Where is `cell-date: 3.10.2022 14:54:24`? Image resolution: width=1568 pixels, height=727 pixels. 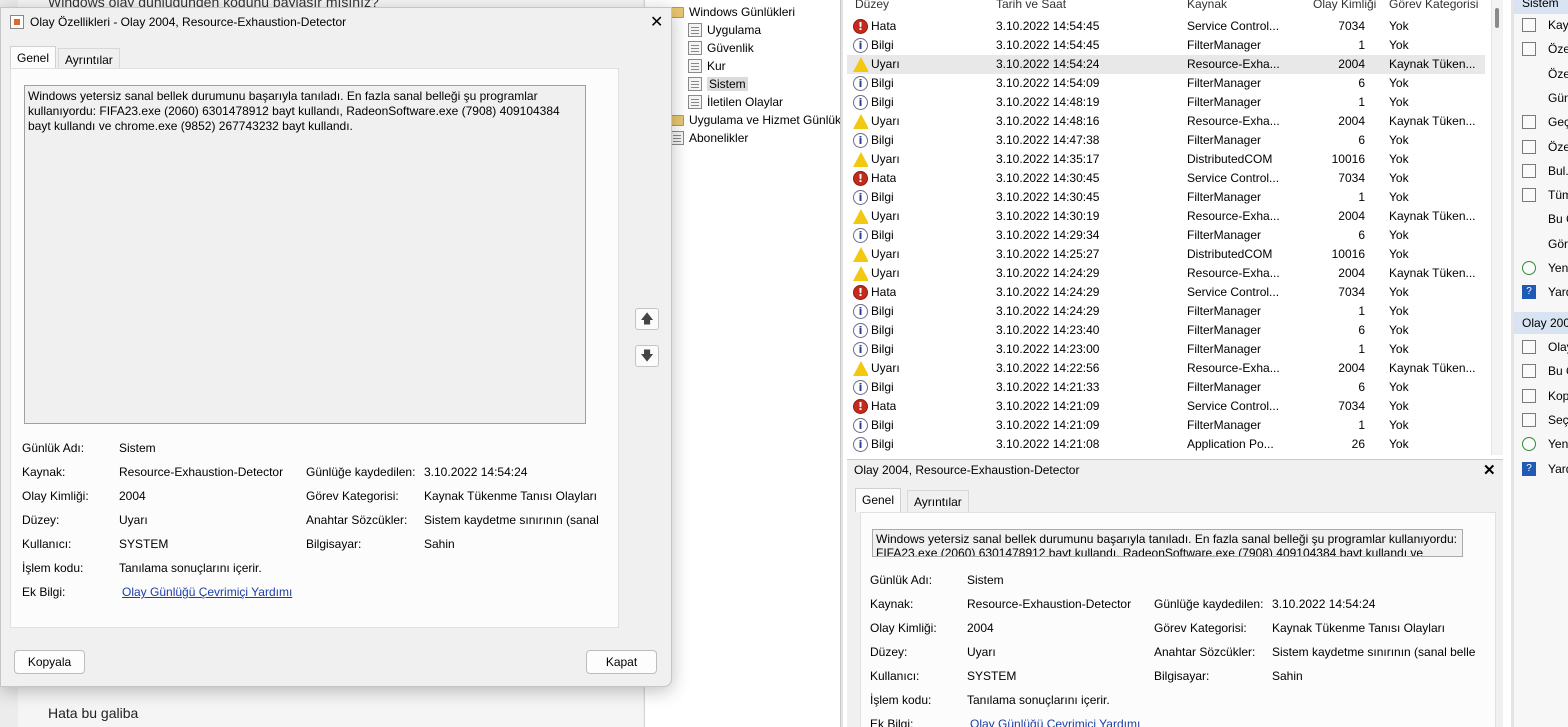 cell-date: 3.10.2022 14:54:24 is located at coordinates (1048, 64).